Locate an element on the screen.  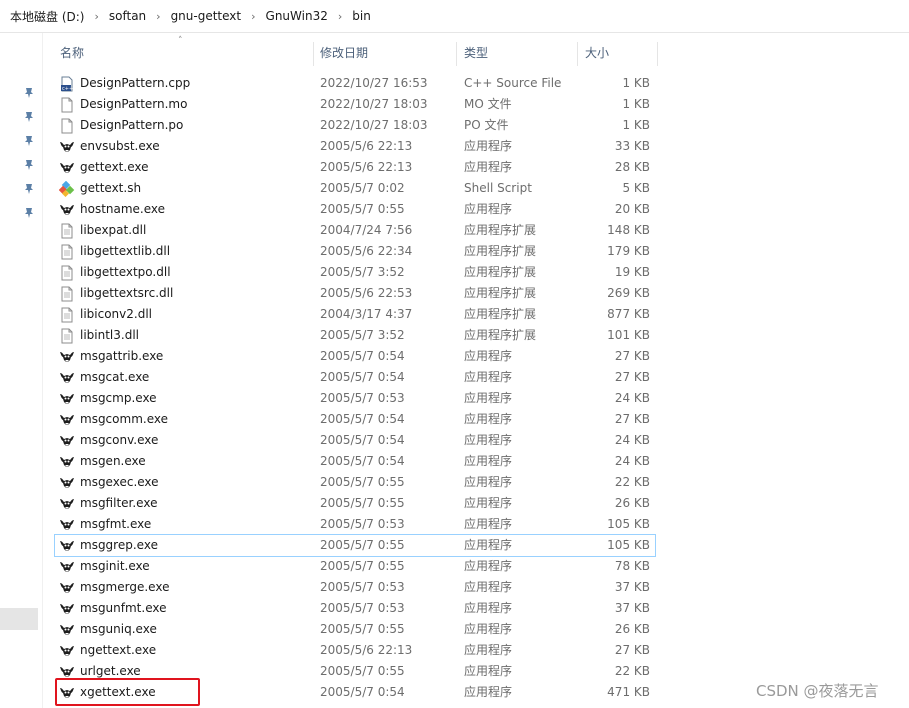
file-modified-date: 2005/5/7 0:53 is located at coordinates (362, 587).